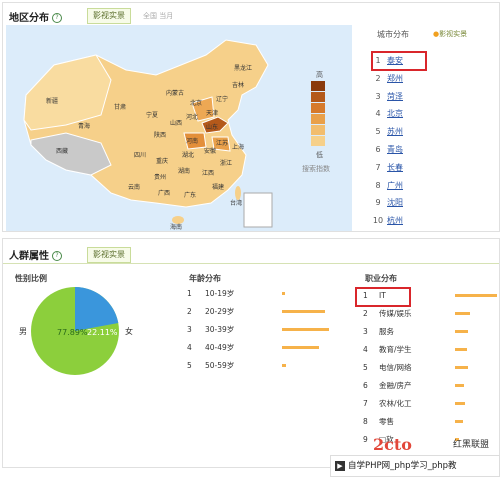  Describe the element at coordinates (220, 311) in the screenshot. I see `age-label: 20-29岁` at that location.